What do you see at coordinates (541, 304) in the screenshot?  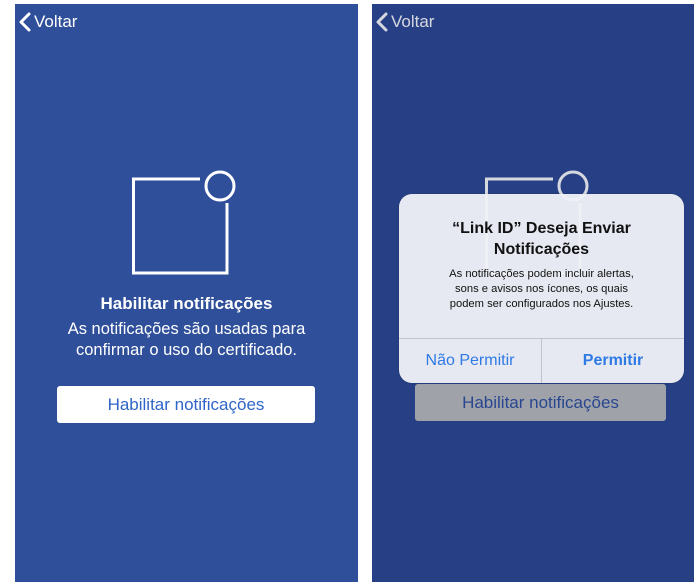 I see `alert-message-line-3: podem ser configurados nos Ajustes.` at bounding box center [541, 304].